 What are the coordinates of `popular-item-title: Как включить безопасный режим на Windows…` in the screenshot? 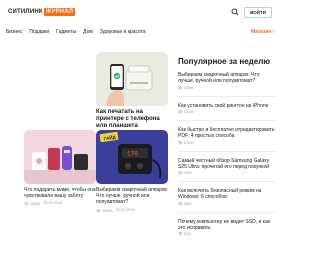 It's located at (227, 194).